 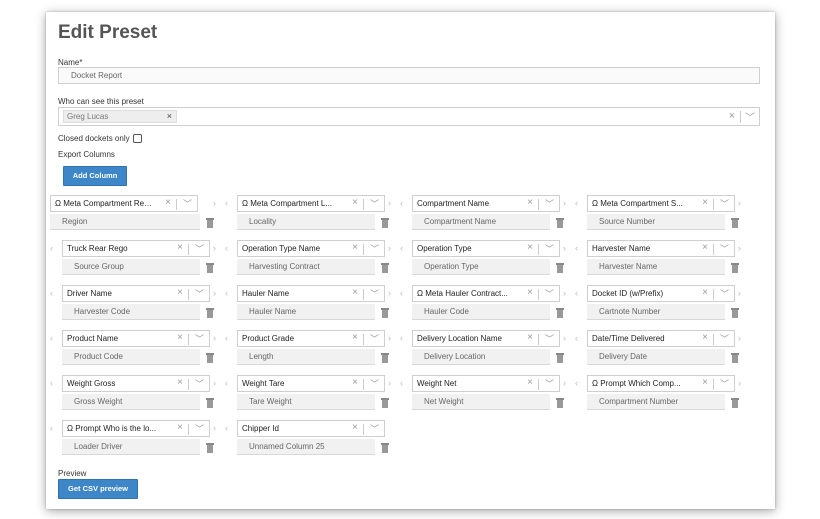 I want to click on column-field-select: Docket ID (w/Prefix) × ﹀, so click(x=661, y=293).